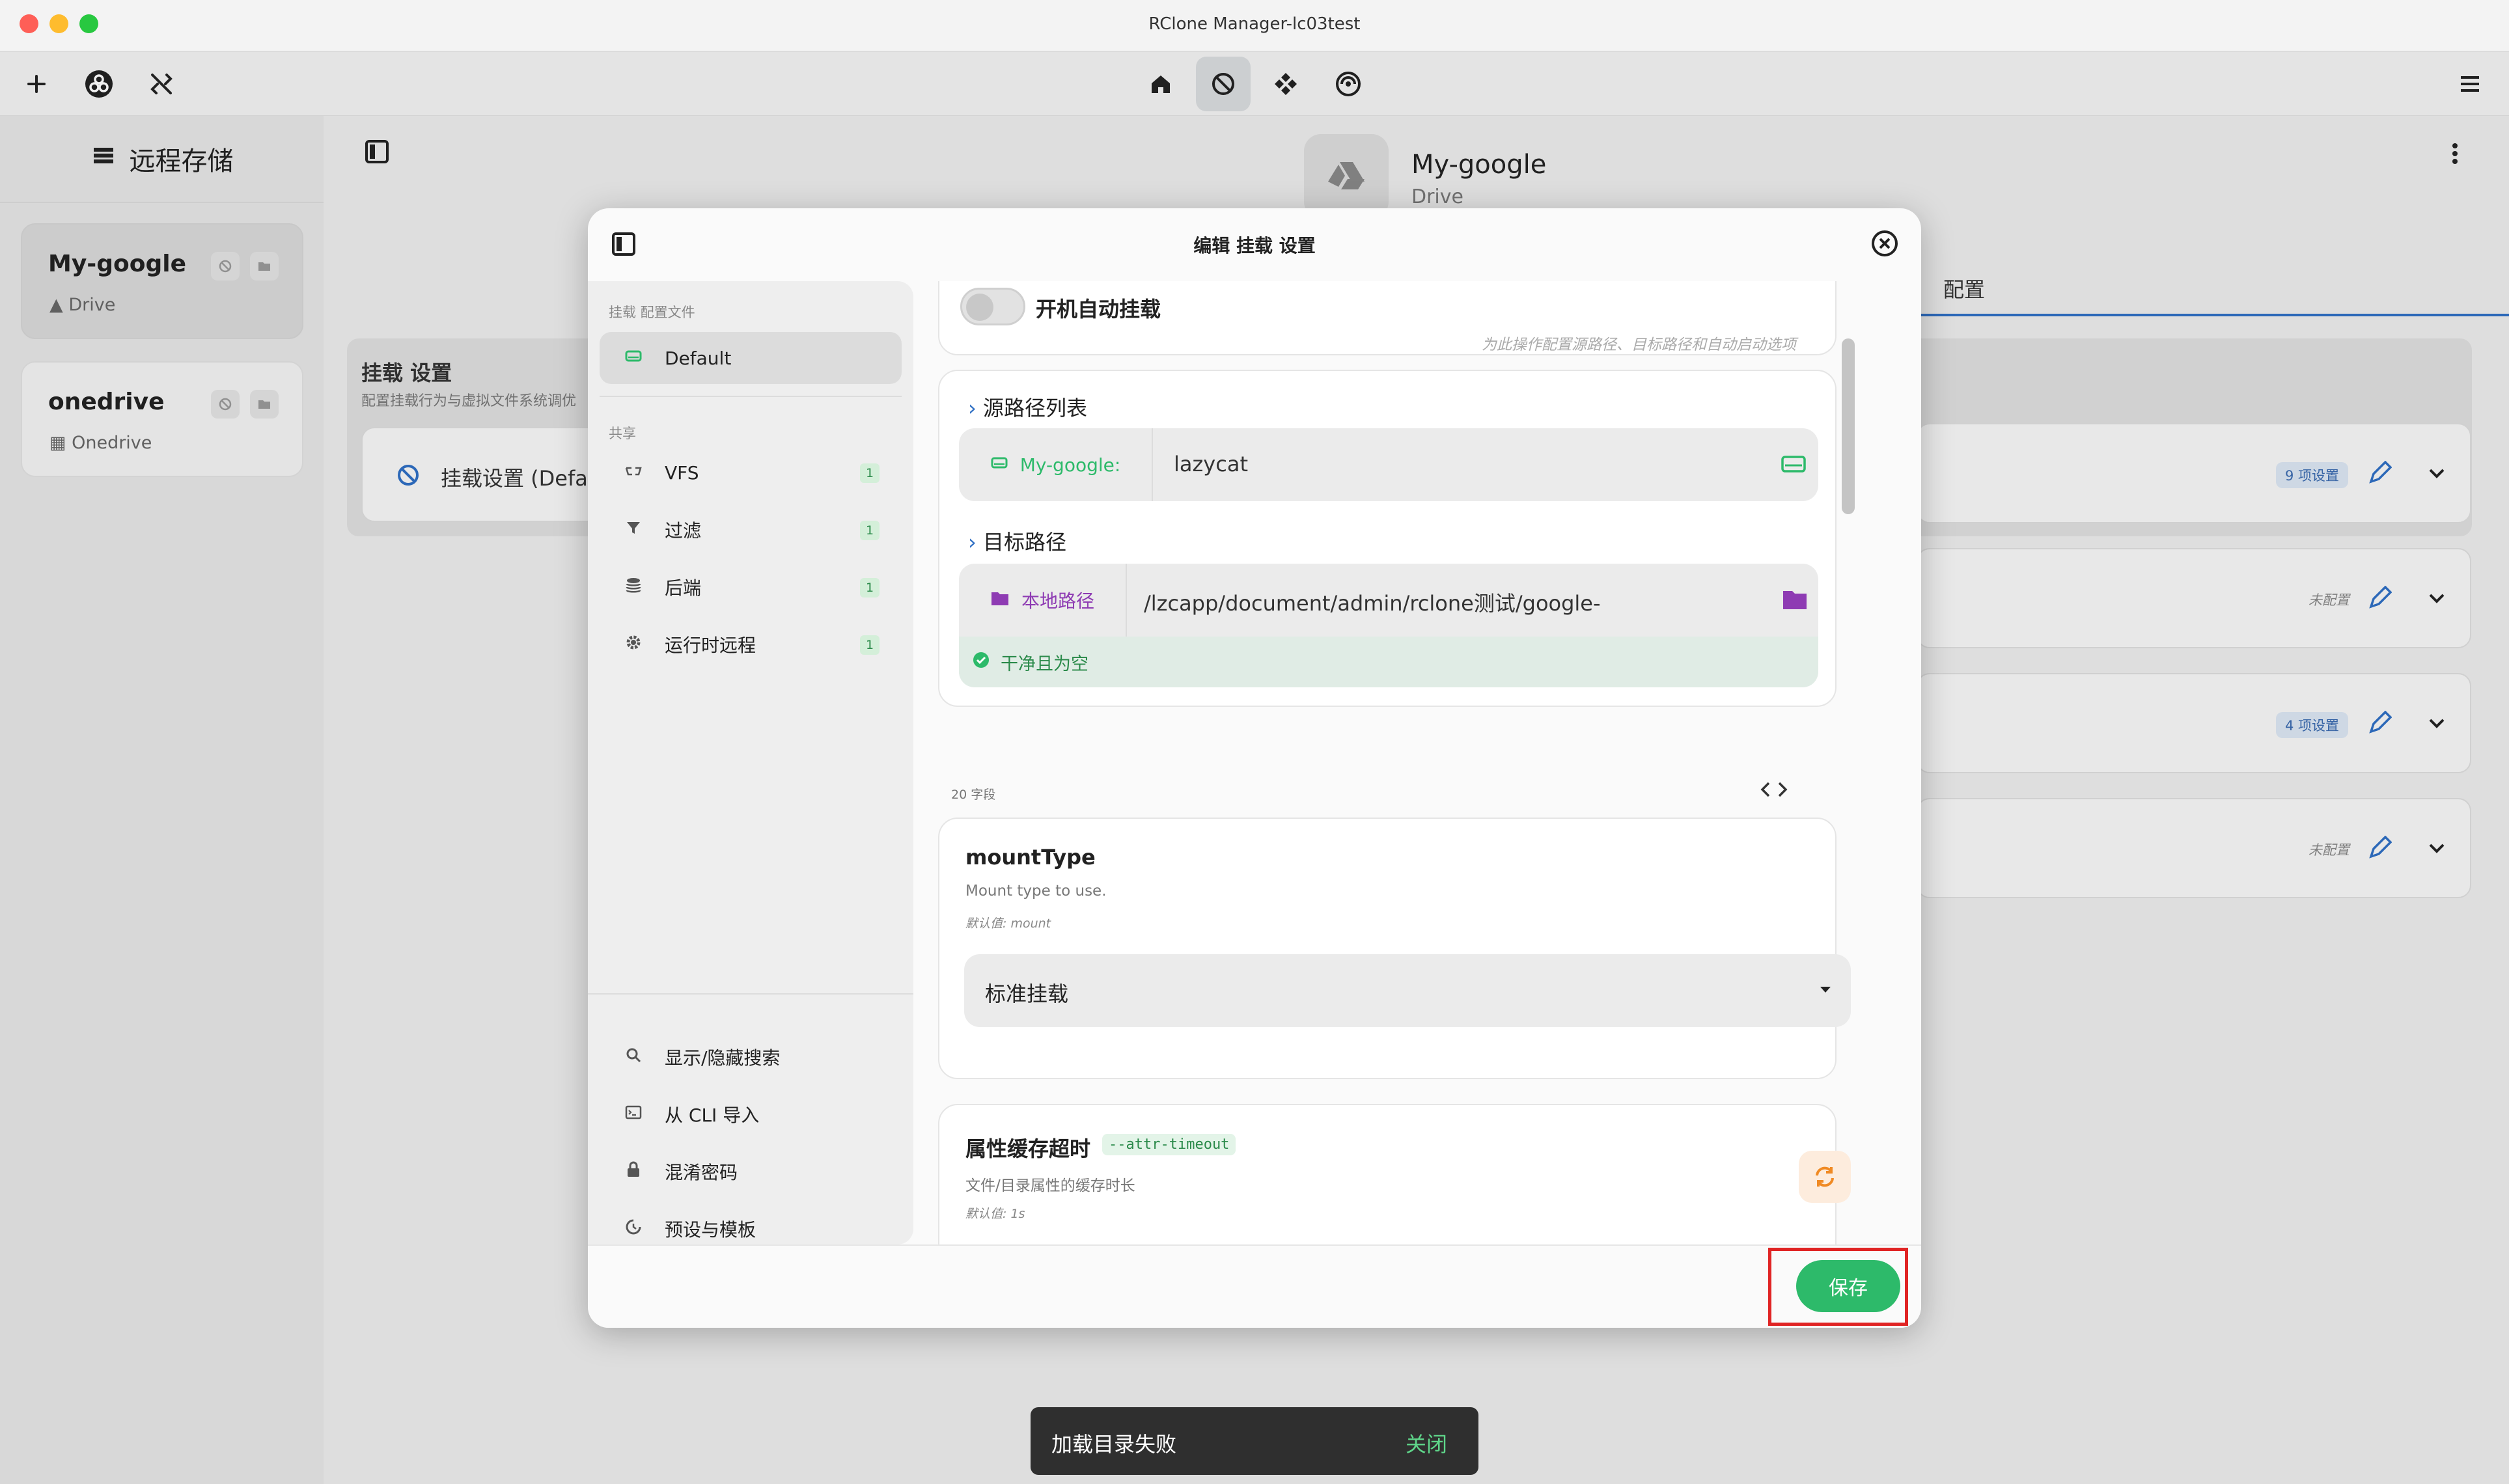  What do you see at coordinates (633, 1172) in the screenshot?
I see `lock-icon` at bounding box center [633, 1172].